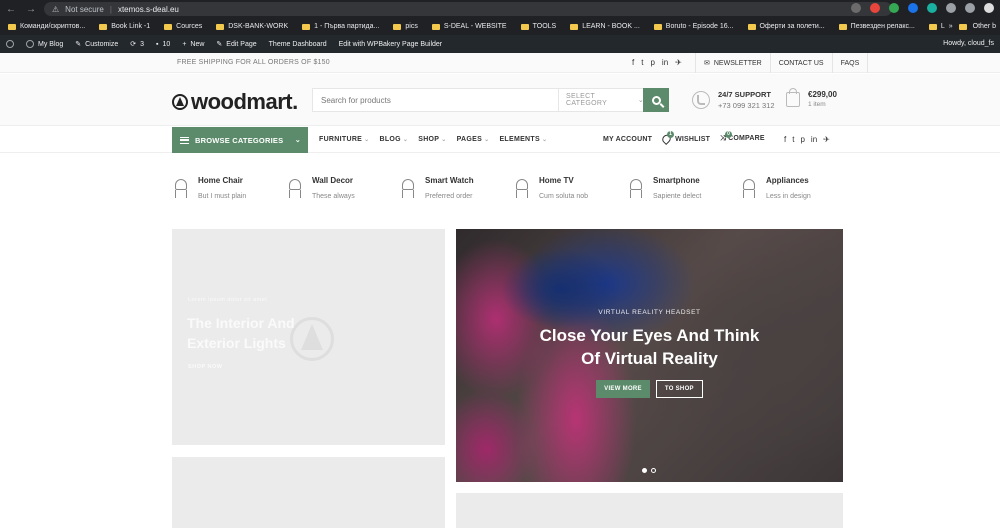 The width and height of the screenshot is (1000, 528). I want to click on category-select: SELECT CATEGORY ⌄, so click(601, 100).